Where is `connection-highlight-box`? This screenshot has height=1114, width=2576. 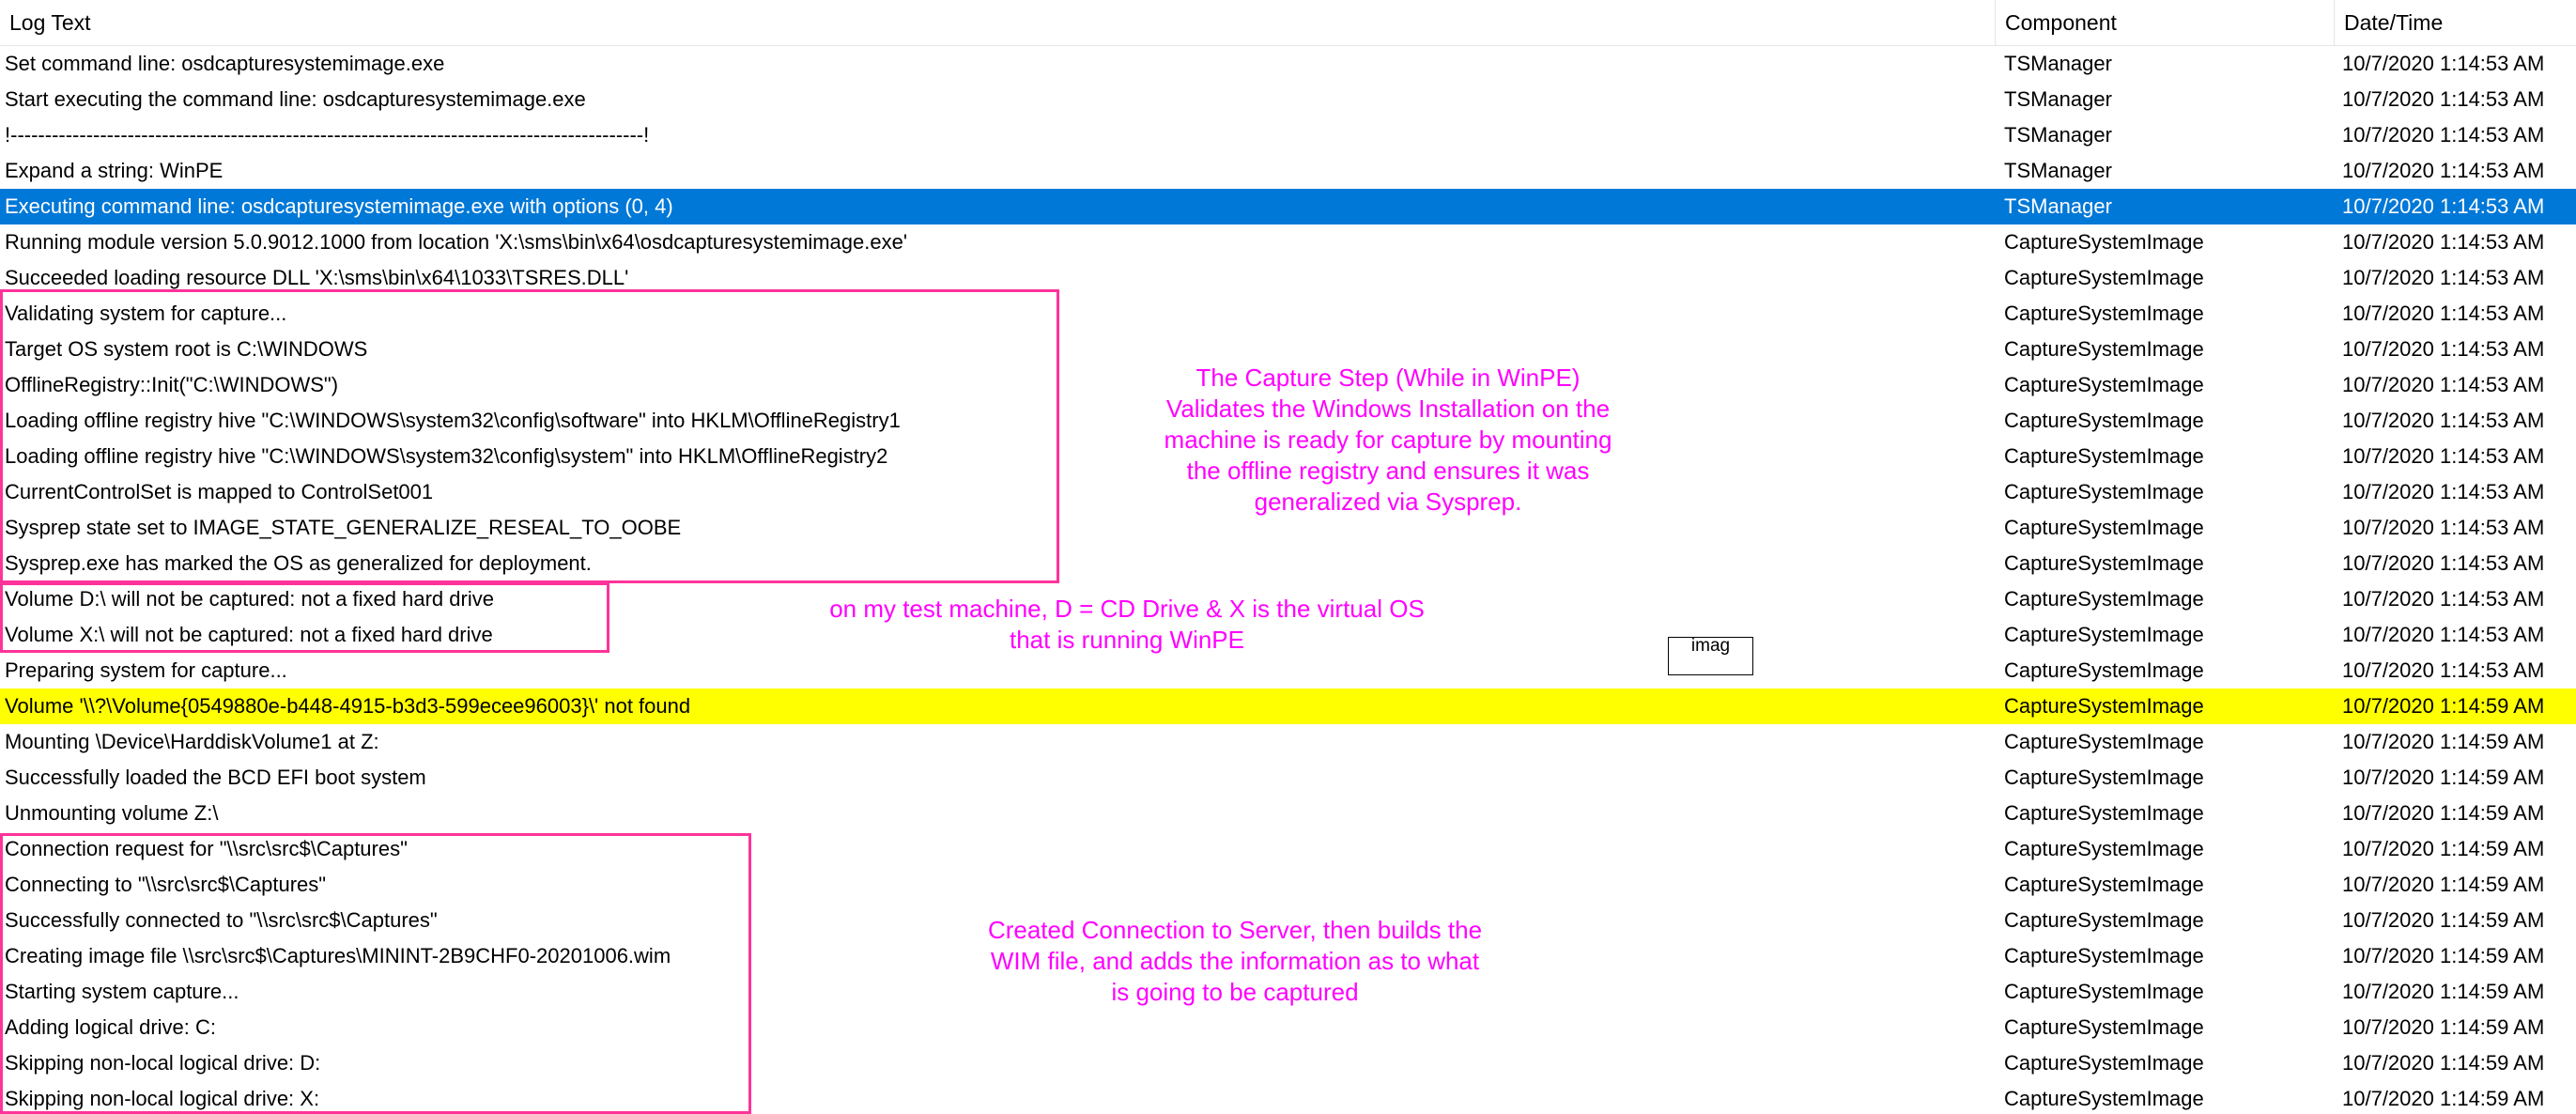
connection-highlight-box is located at coordinates (375, 973).